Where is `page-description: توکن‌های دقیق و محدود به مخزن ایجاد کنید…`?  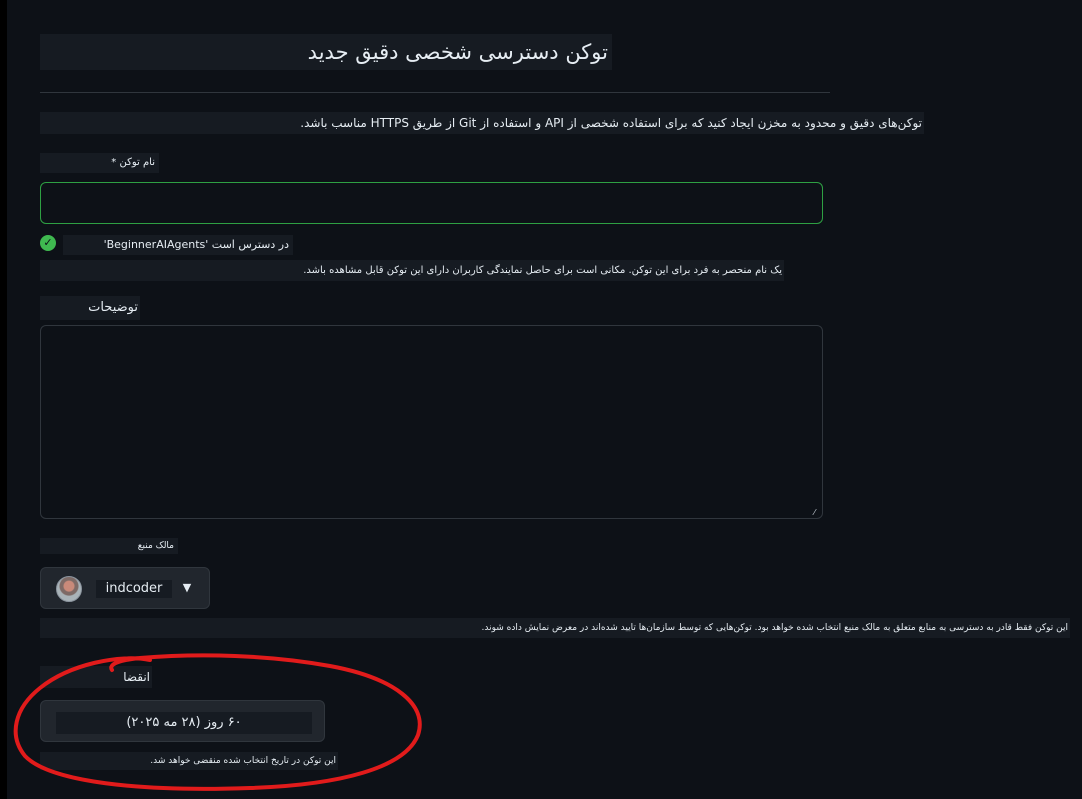
page-description: توکن‌های دقیق و محدود به مخزن ایجاد کنید… is located at coordinates (482, 123).